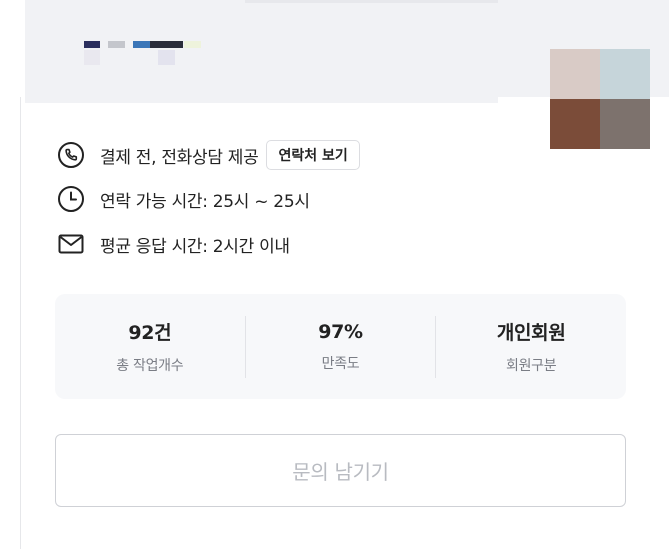  Describe the element at coordinates (531, 333) in the screenshot. I see `stat-value: 개인회원` at that location.